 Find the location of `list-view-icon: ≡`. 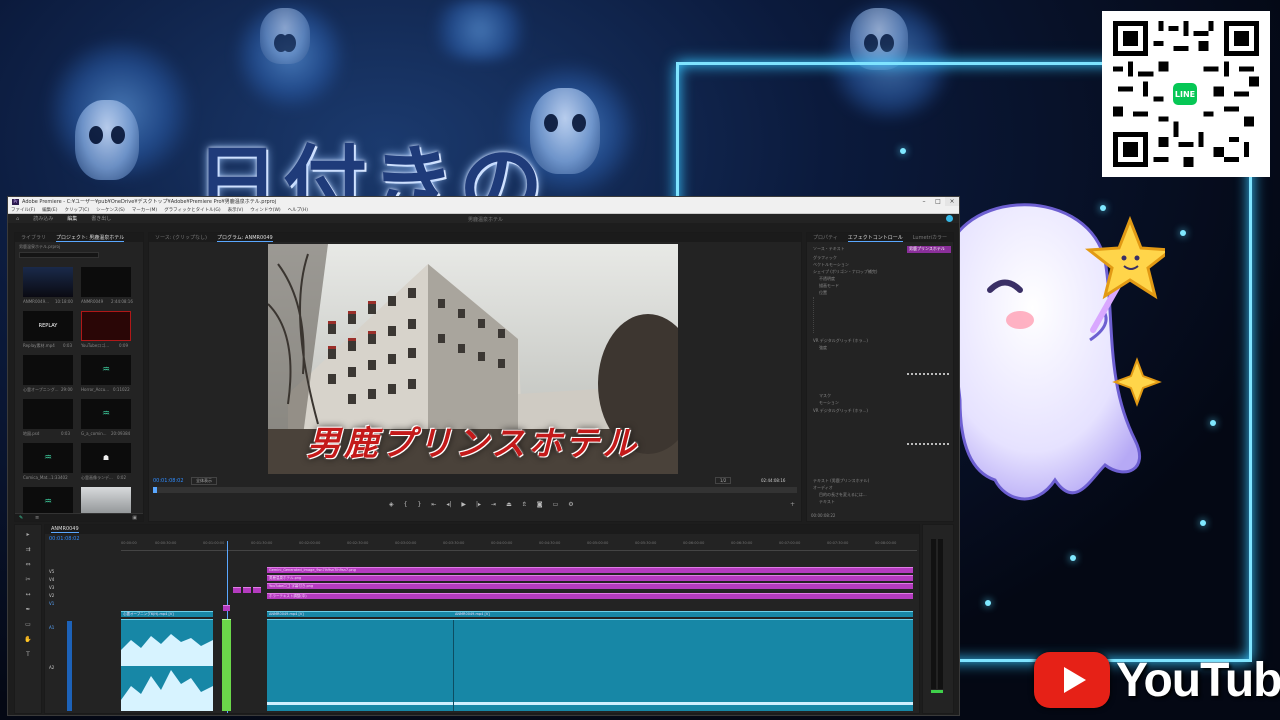

list-view-icon: ≡ is located at coordinates (37, 518).